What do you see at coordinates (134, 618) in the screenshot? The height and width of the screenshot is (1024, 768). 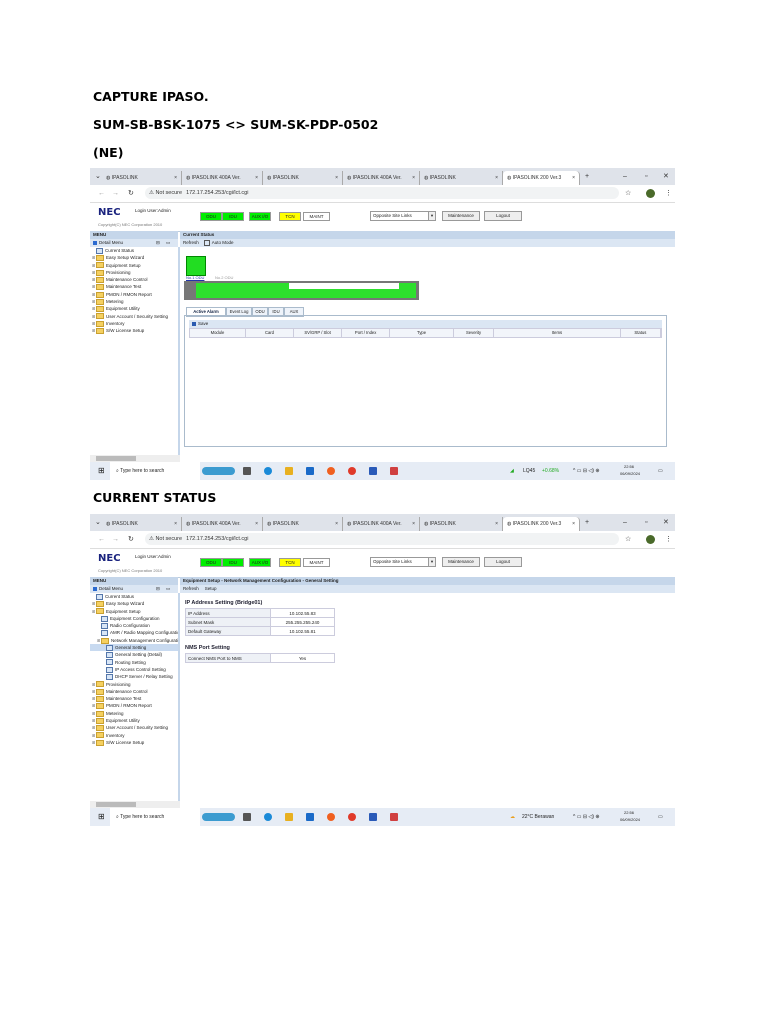 I see `menu-item: Equipment Configuration` at bounding box center [134, 618].